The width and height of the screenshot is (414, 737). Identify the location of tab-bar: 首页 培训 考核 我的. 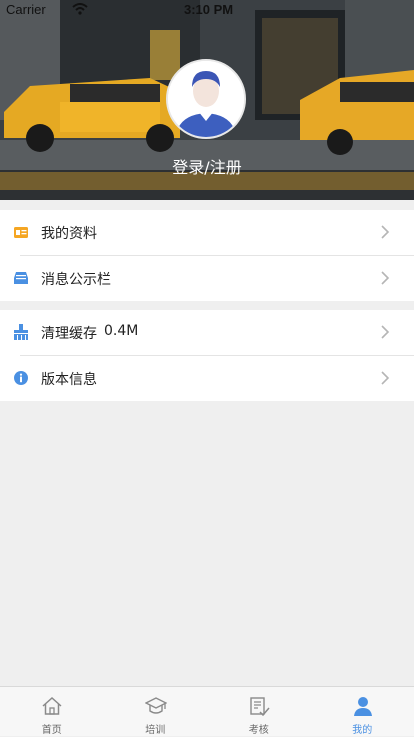
(207, 711).